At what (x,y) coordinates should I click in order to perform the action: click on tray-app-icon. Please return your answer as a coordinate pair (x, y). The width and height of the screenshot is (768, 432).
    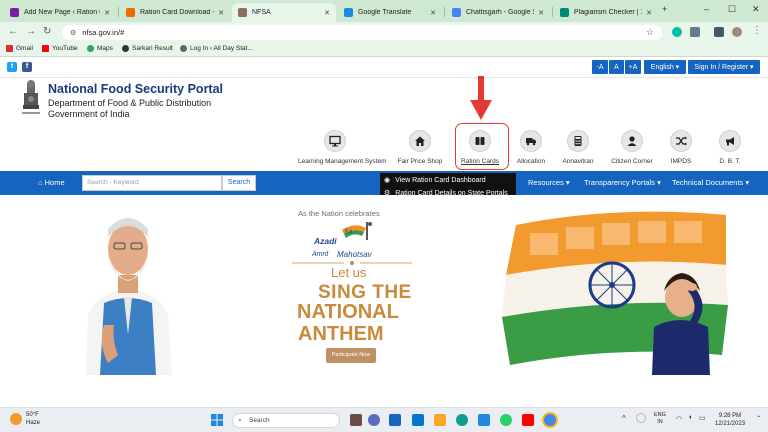
    Looking at the image, I should click on (641, 418).